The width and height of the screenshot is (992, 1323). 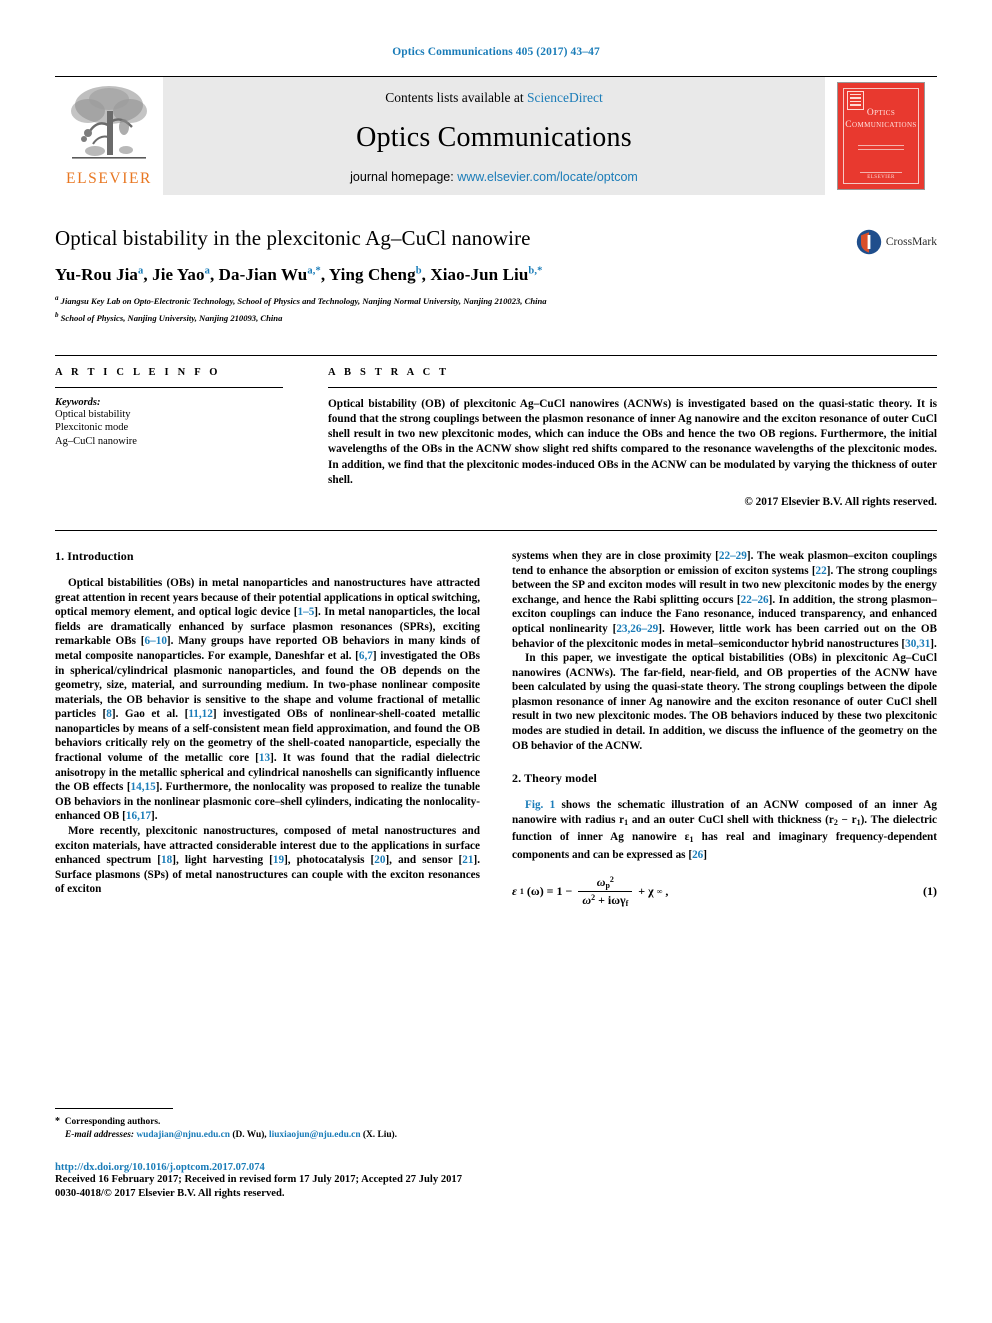 What do you see at coordinates (78, 402) in the screenshot?
I see `keywords-label: Keywords:` at bounding box center [78, 402].